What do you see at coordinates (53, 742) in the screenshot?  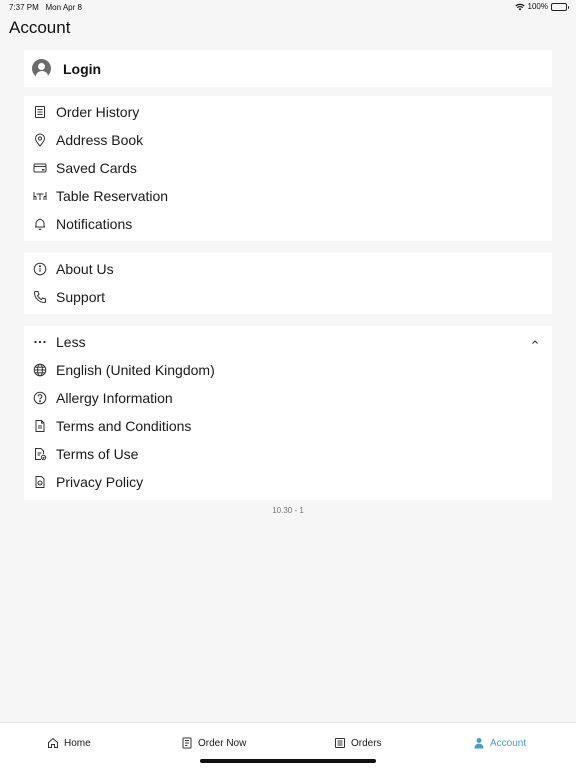 I see `home-icon` at bounding box center [53, 742].